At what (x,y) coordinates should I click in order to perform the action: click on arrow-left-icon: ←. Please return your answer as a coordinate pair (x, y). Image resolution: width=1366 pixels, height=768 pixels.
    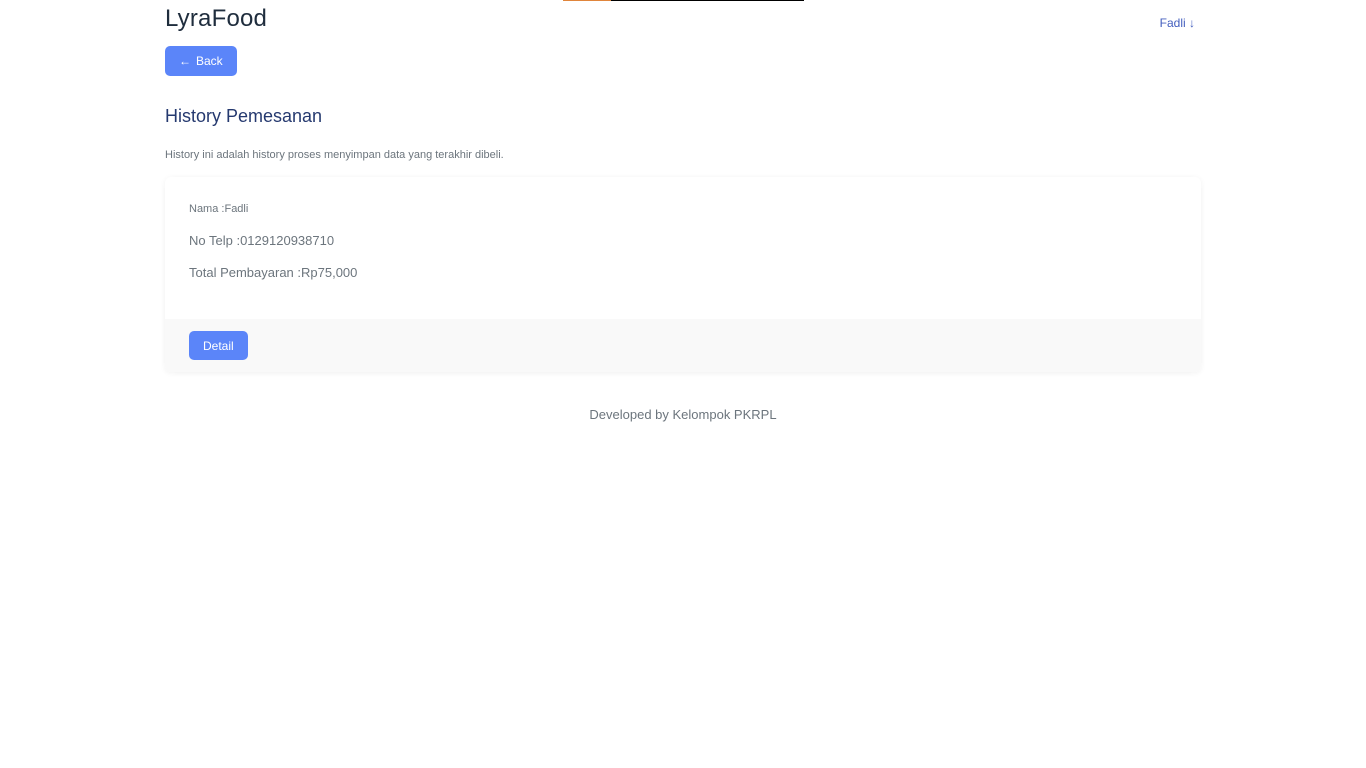
    Looking at the image, I should click on (185, 61).